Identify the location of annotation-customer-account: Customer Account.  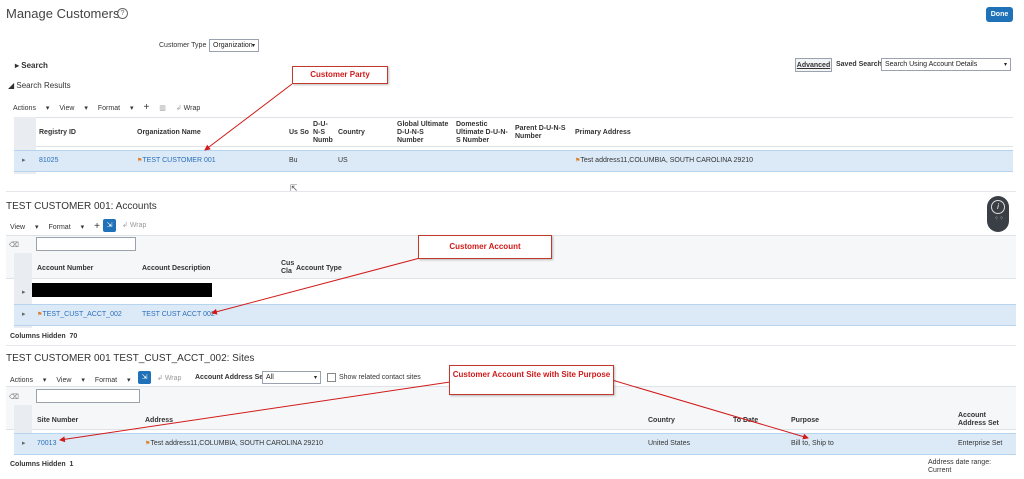
(485, 247).